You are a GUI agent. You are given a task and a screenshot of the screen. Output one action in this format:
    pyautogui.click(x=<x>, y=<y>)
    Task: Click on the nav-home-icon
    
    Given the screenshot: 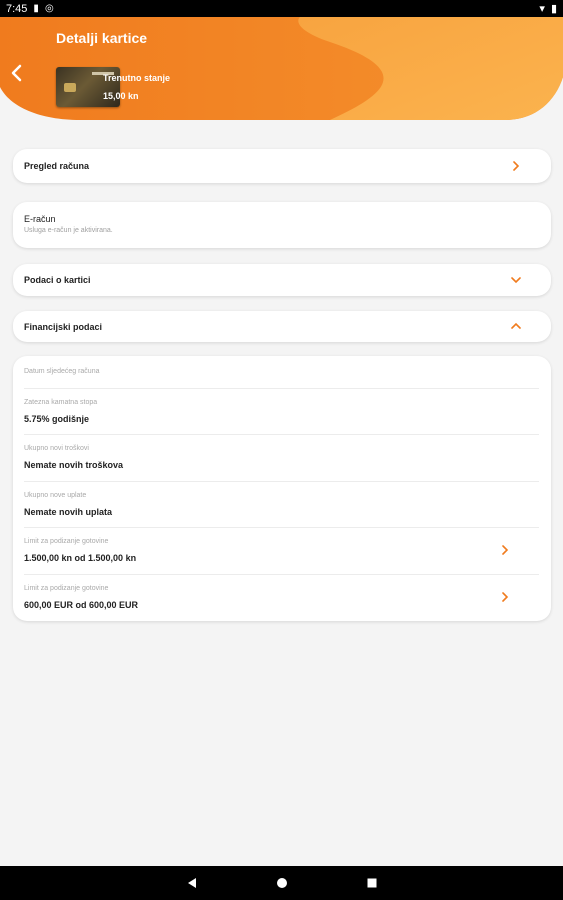 What is the action you would take?
    pyautogui.click(x=282, y=883)
    